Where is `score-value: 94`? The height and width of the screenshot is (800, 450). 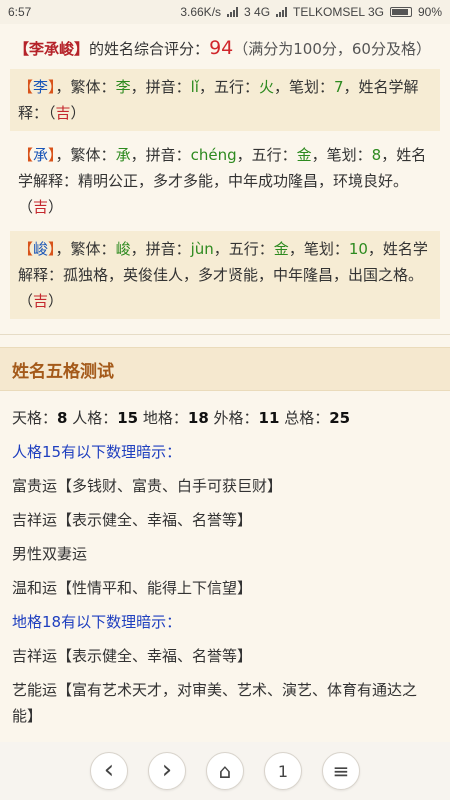
score-value: 94 is located at coordinates (221, 48).